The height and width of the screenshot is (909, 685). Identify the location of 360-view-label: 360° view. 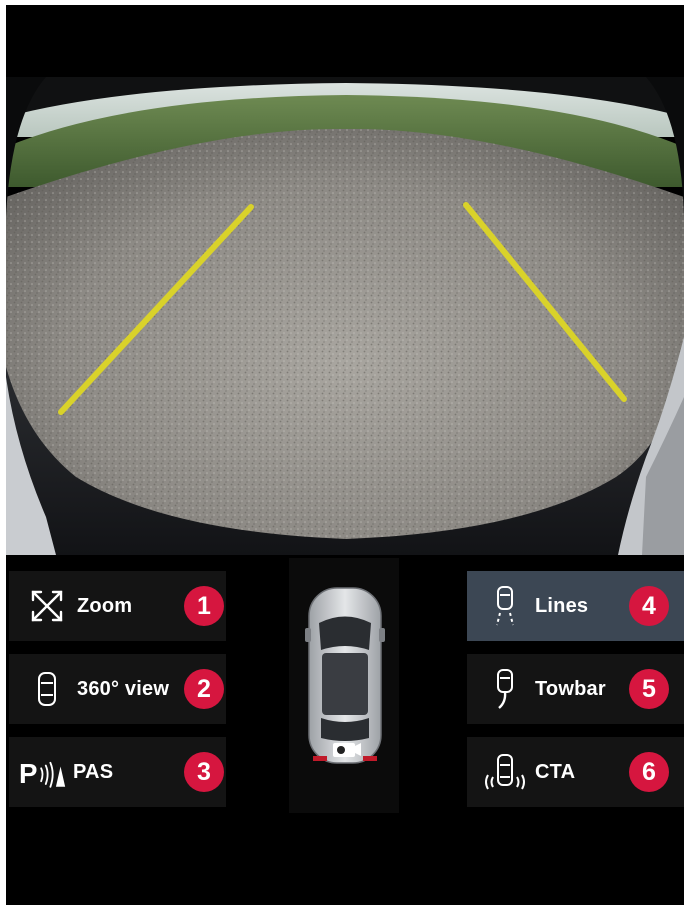
(123, 688).